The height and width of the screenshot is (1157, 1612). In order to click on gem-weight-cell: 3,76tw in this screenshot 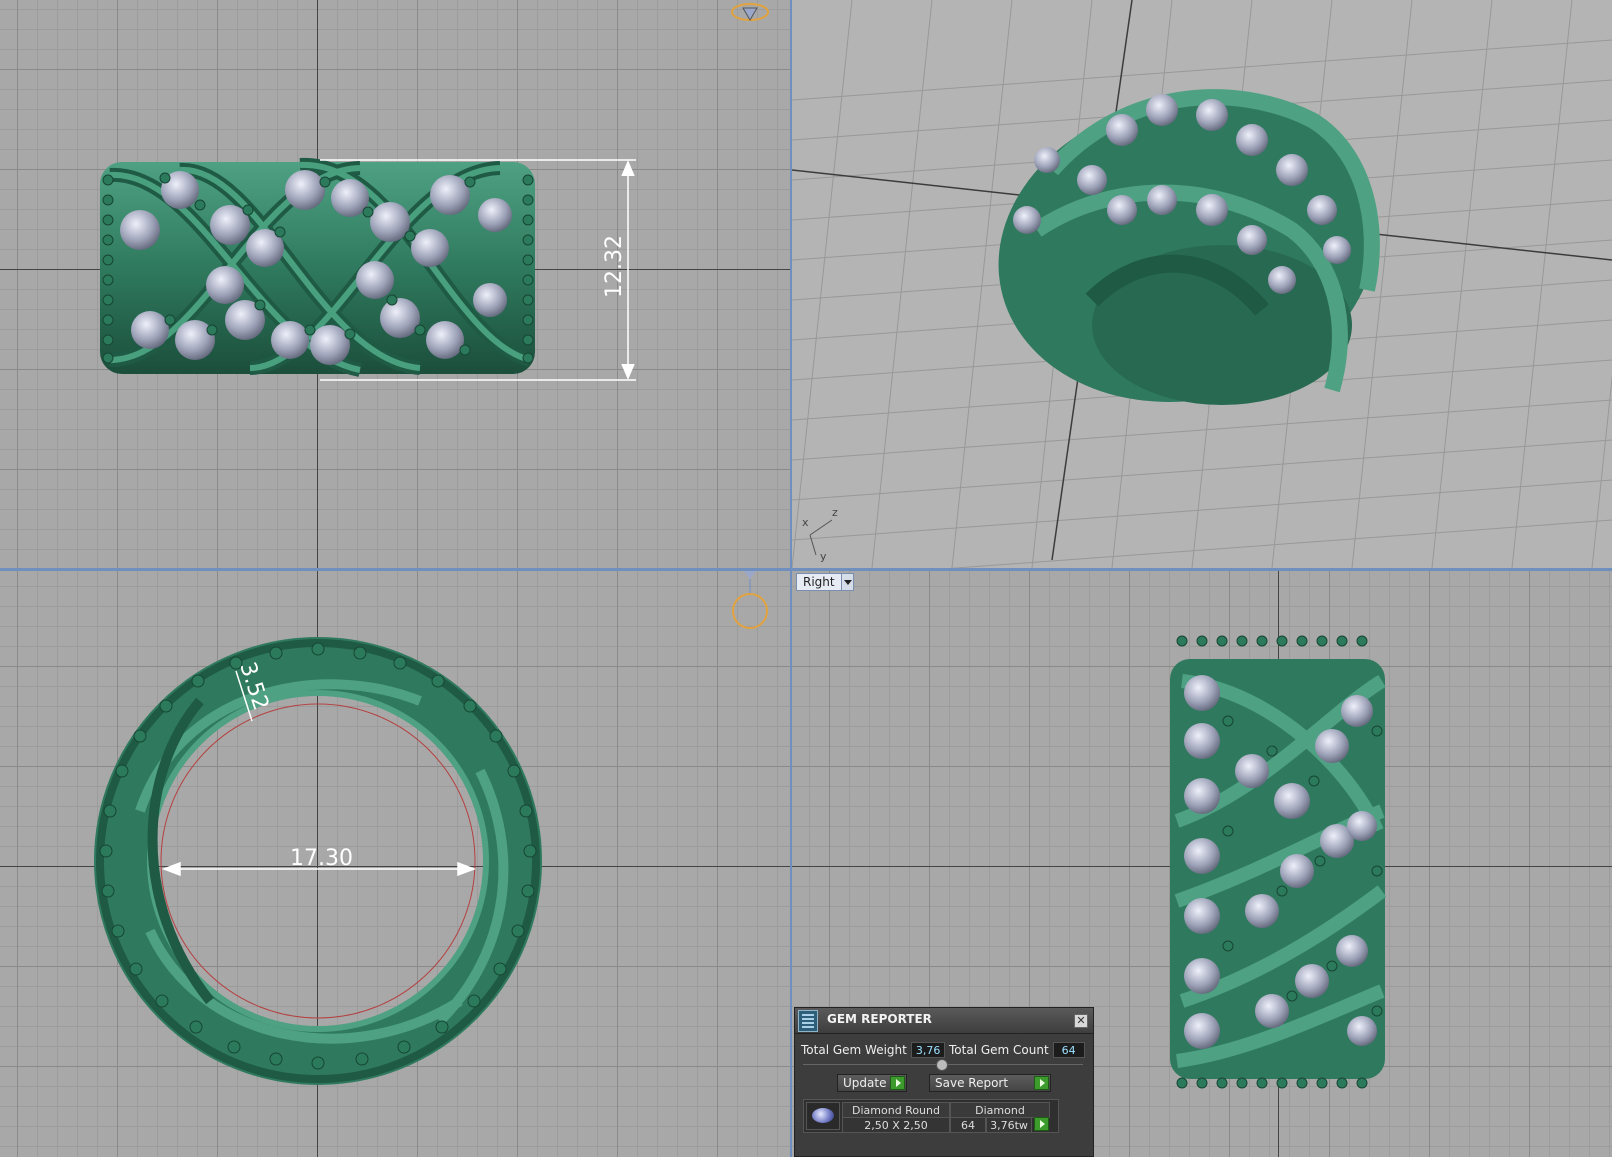, I will do `click(1009, 1125)`.